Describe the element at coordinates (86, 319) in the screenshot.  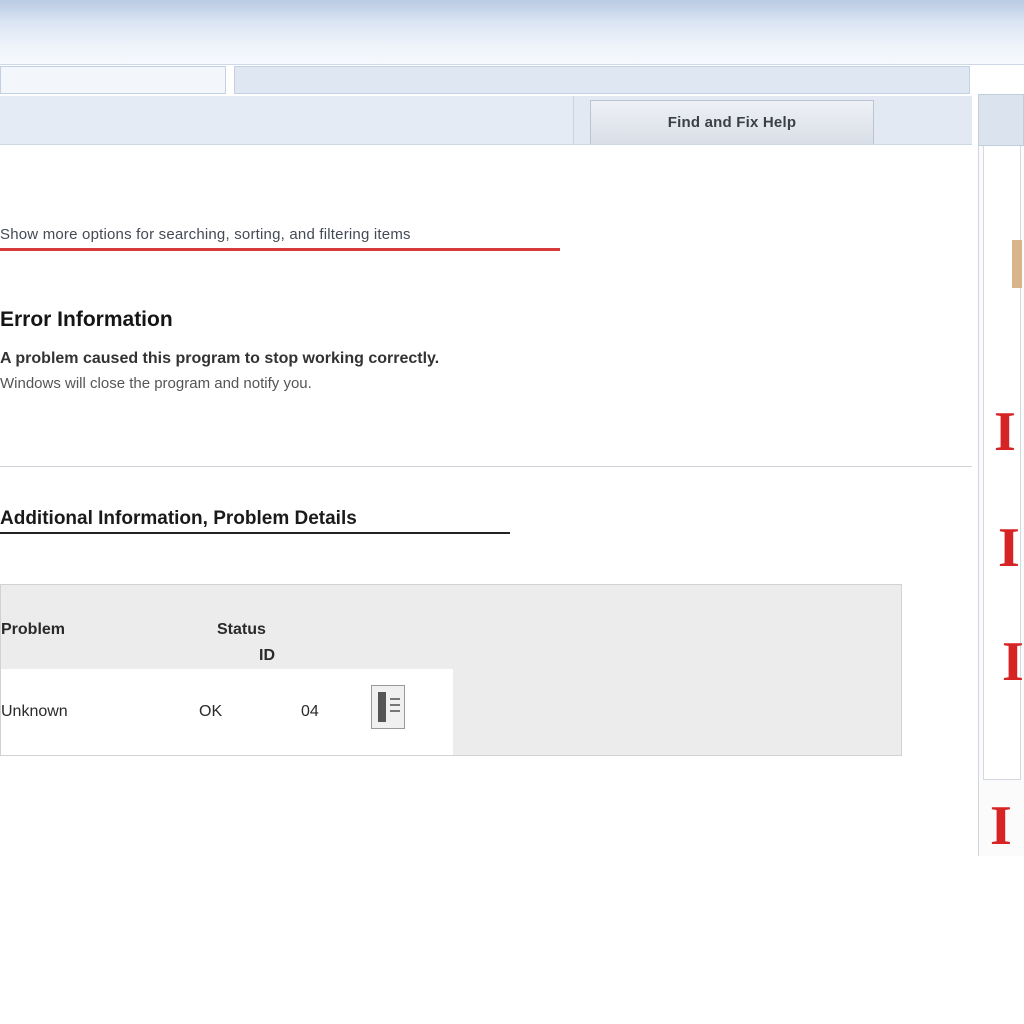
I see `section-heading: Error Information` at that location.